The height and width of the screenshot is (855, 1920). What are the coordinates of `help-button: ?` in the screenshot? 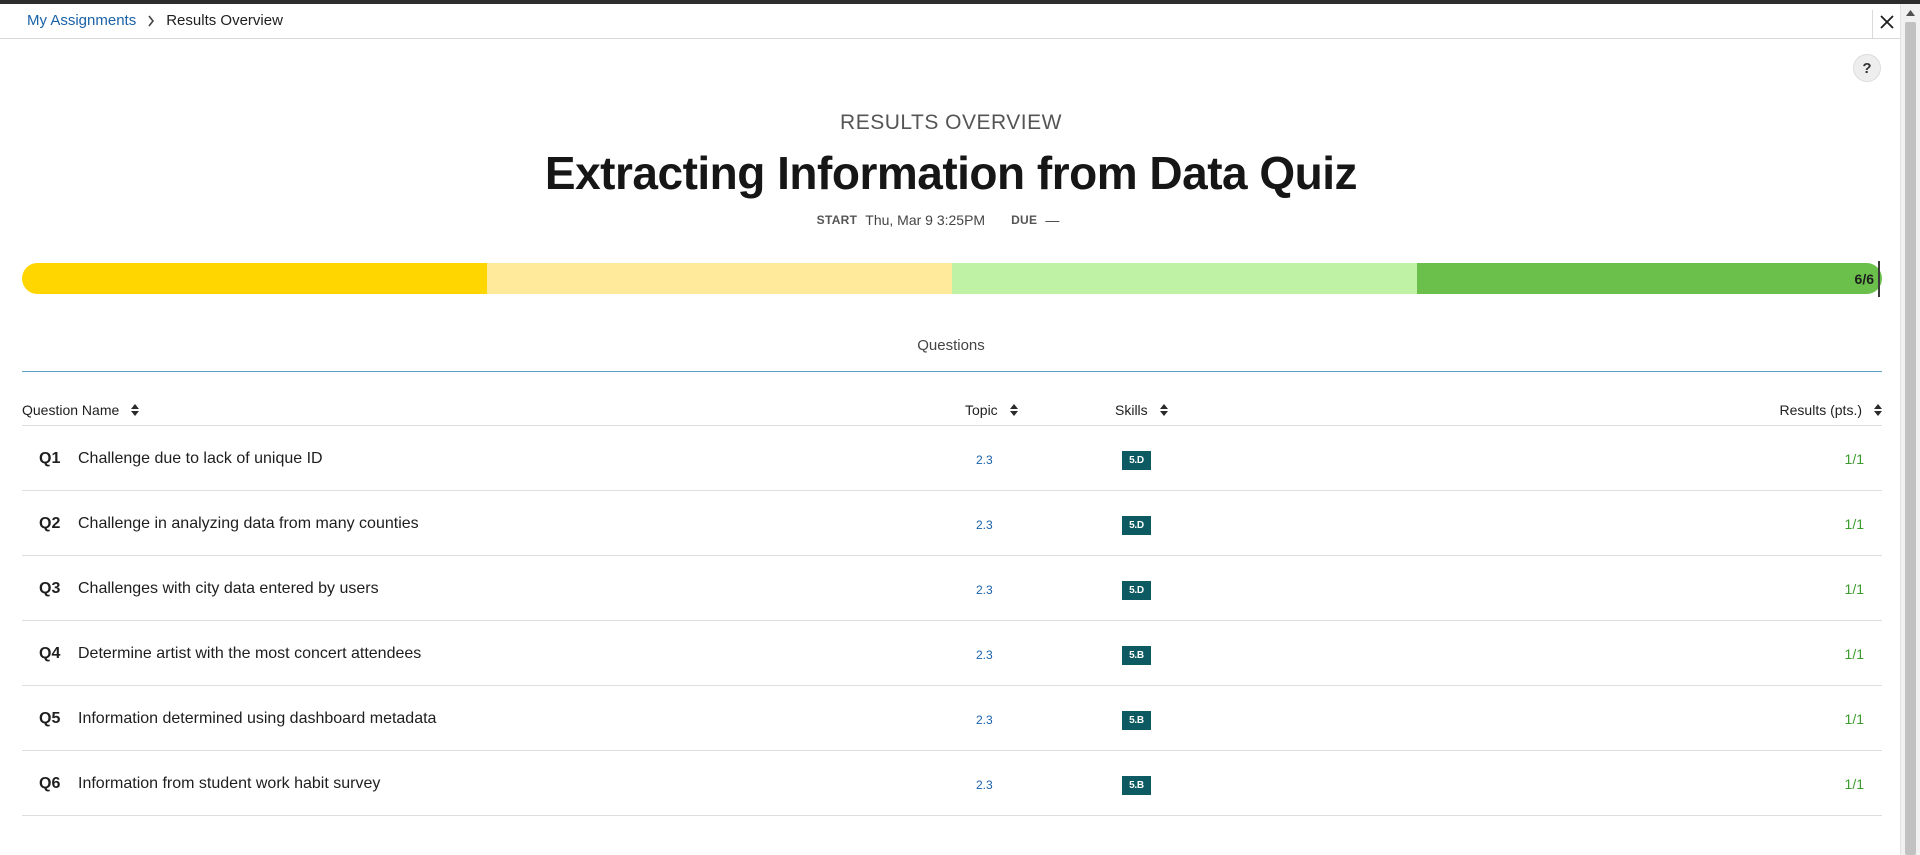 It's located at (1867, 68).